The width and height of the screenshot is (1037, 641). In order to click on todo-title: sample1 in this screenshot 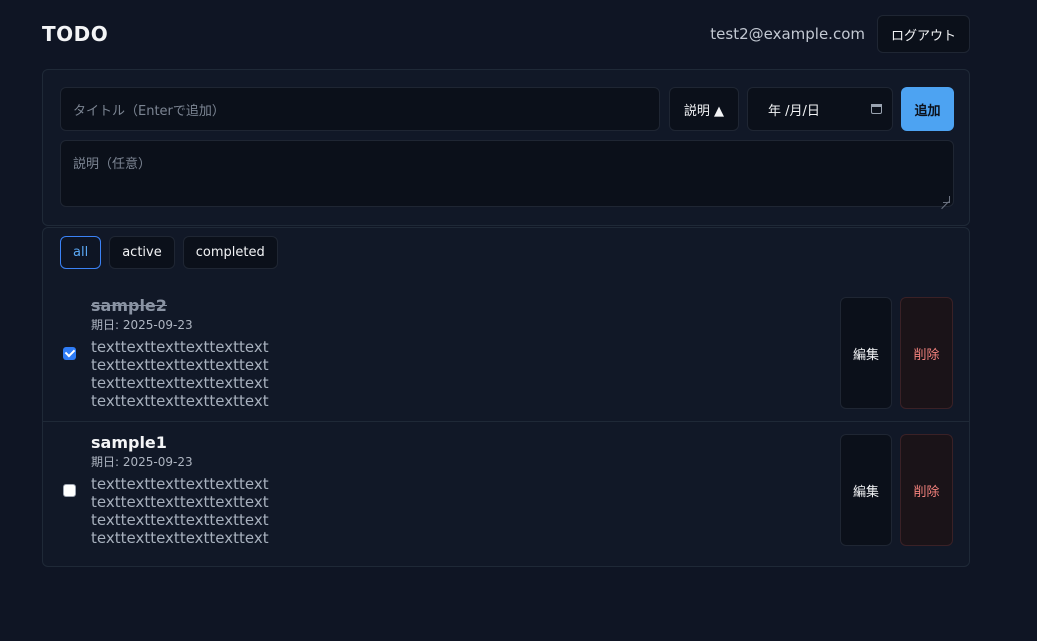, I will do `click(129, 442)`.